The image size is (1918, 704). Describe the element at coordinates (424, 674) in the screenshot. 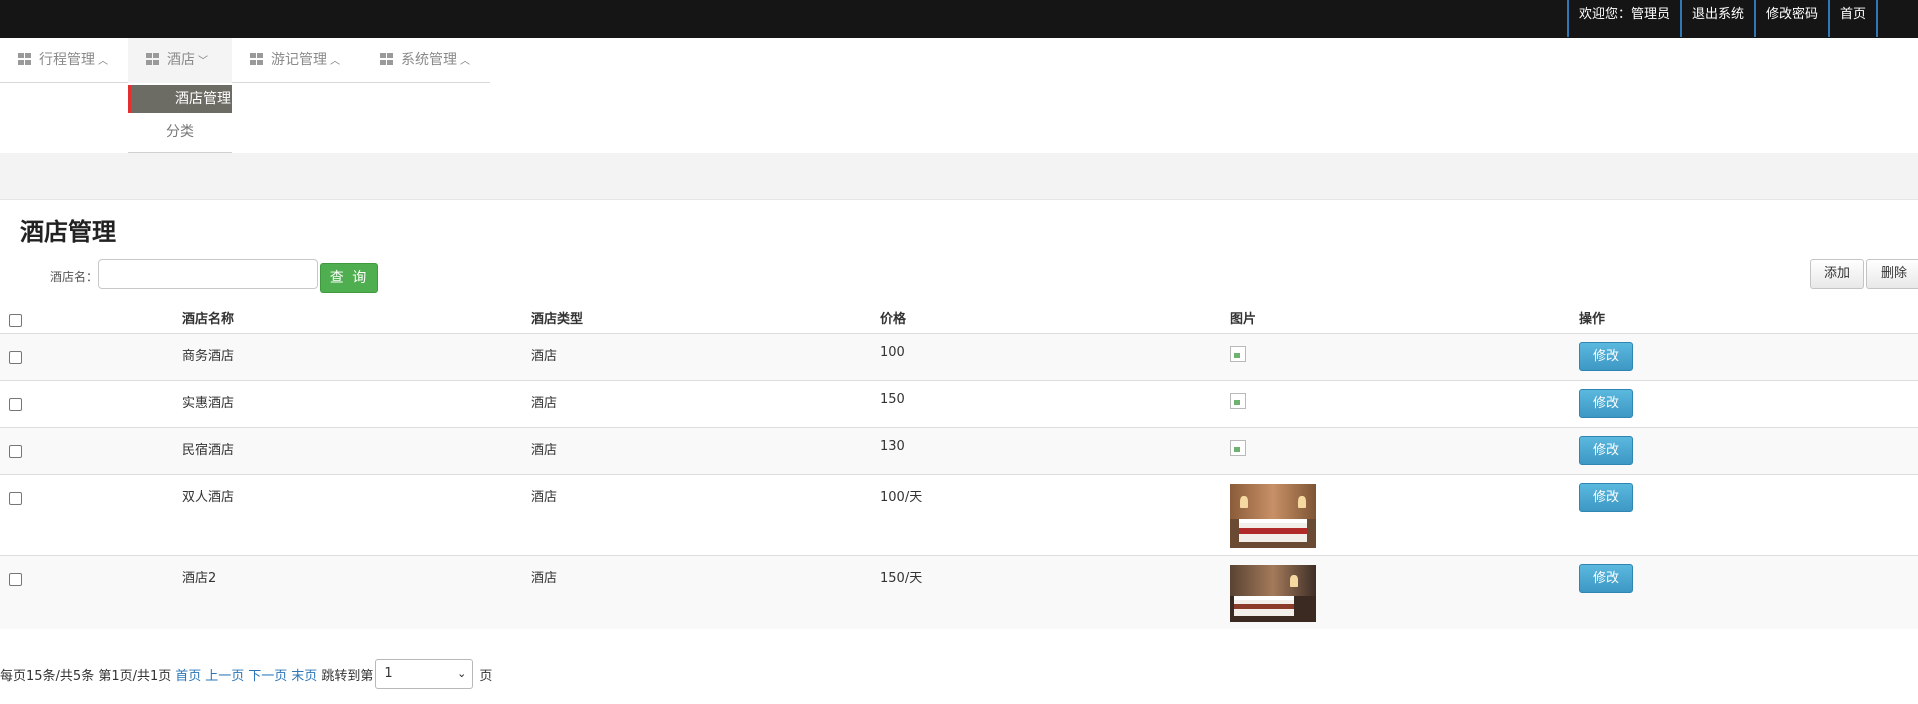

I see `page-select: 1 ⌄` at that location.